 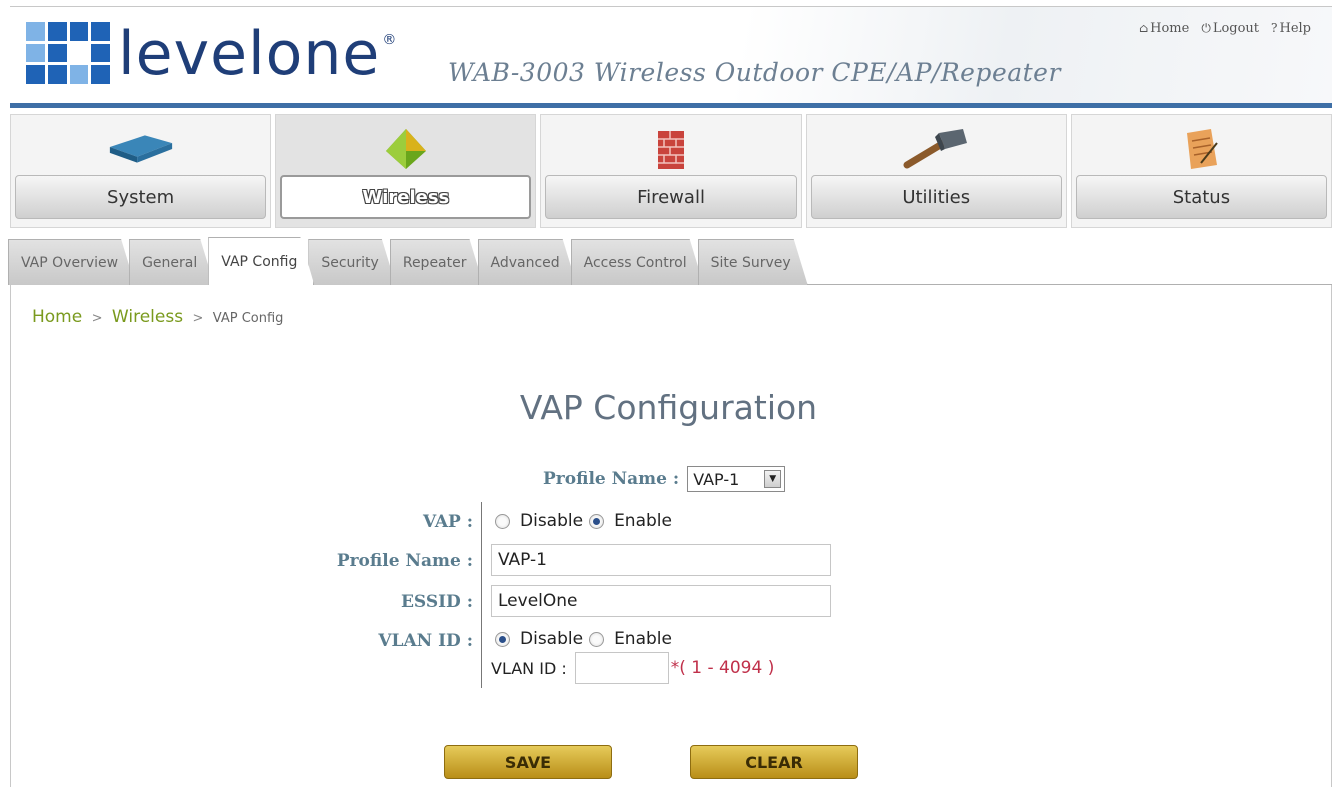 I want to click on vap-enable-label: Enable, so click(x=643, y=521).